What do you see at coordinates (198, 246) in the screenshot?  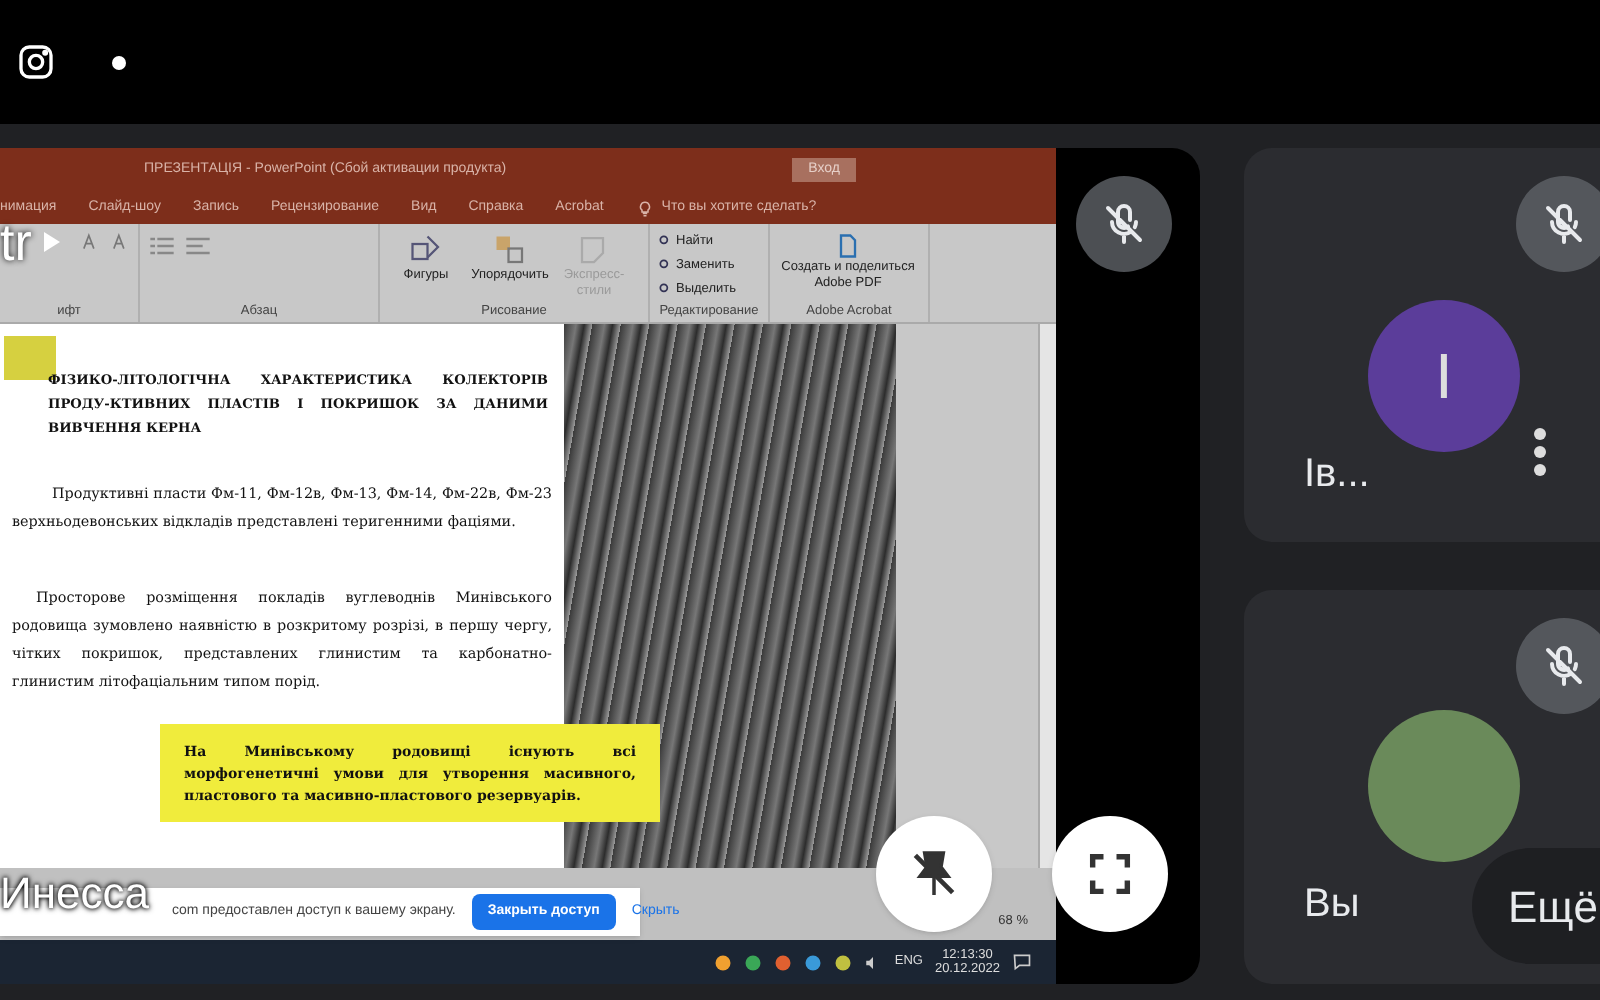 I see `align-icon` at bounding box center [198, 246].